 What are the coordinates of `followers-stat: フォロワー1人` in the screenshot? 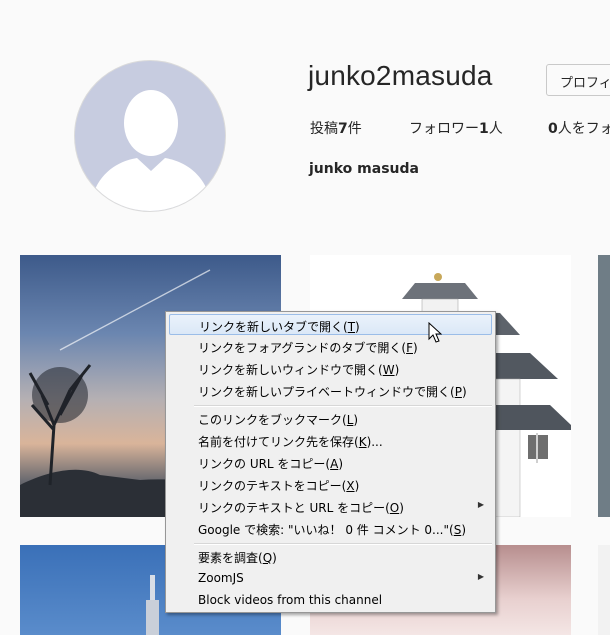 It's located at (456, 128).